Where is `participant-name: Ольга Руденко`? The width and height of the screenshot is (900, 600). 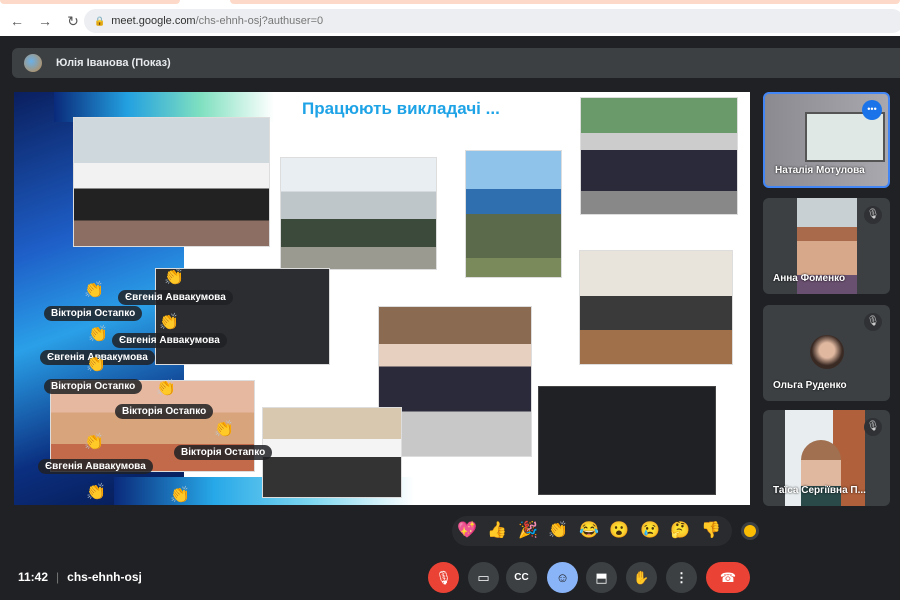 participant-name: Ольга Руденко is located at coordinates (810, 385).